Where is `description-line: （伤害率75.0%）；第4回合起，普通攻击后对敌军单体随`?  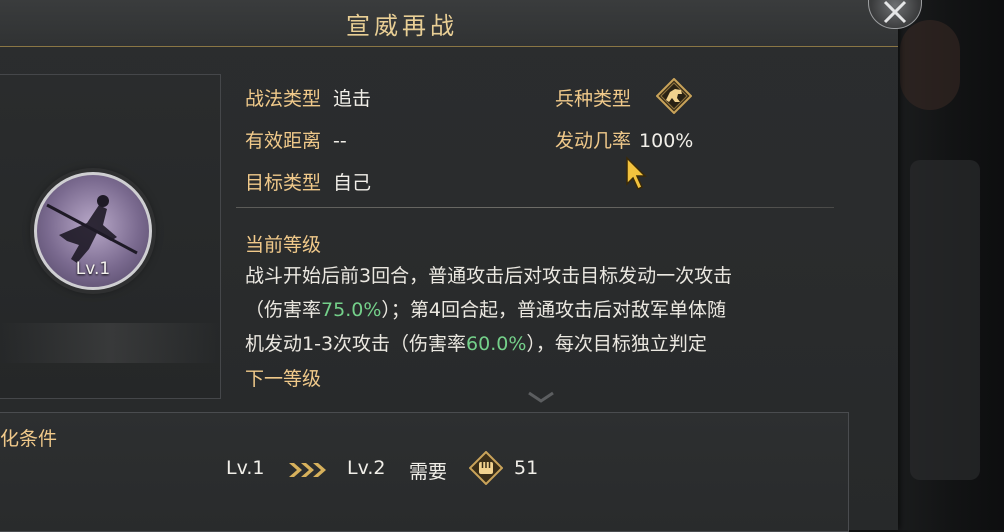
description-line: （伤害率75.0%）；第4回合起，普通攻击后对敌军单体随 is located at coordinates (541, 310).